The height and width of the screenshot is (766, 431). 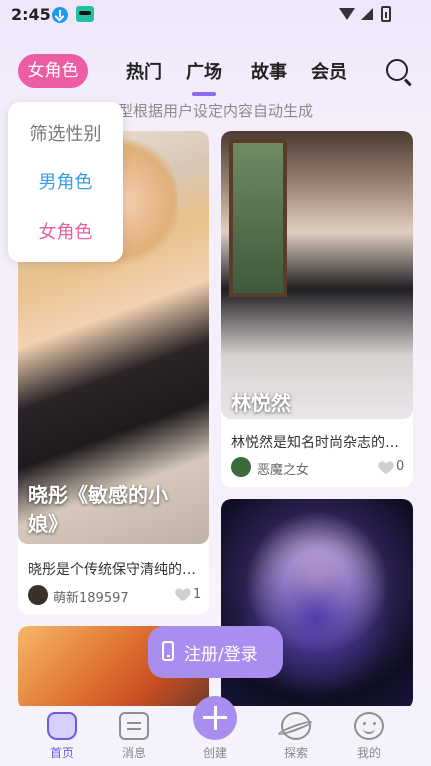 What do you see at coordinates (133, 753) in the screenshot?
I see `nav-messages-label: 消息` at bounding box center [133, 753].